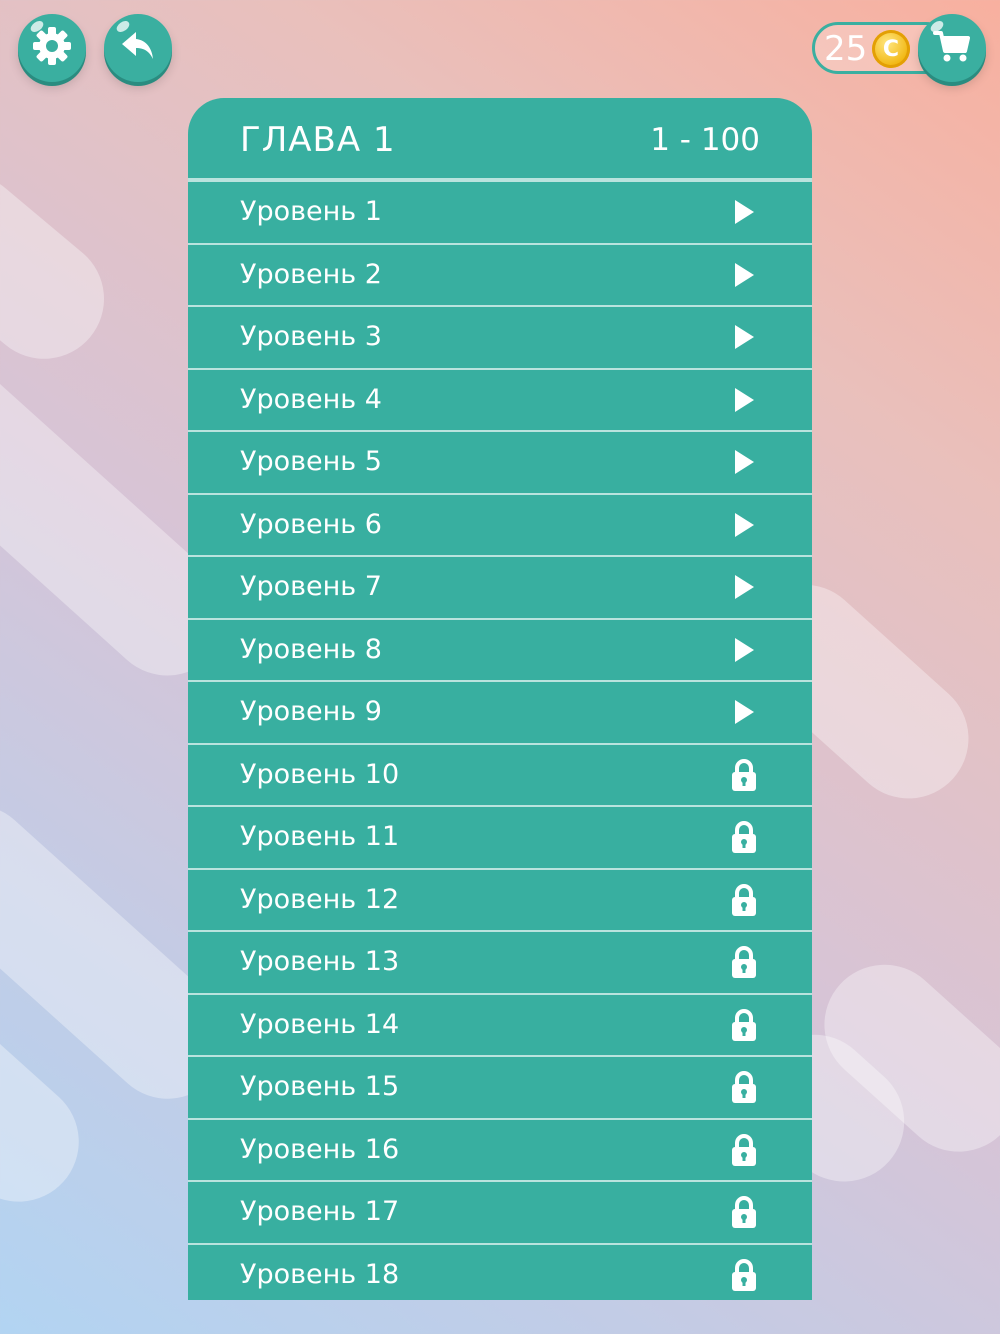 The width and height of the screenshot is (1000, 1334). Describe the element at coordinates (320, 774) in the screenshot. I see `level-label: Уровень 10` at that location.